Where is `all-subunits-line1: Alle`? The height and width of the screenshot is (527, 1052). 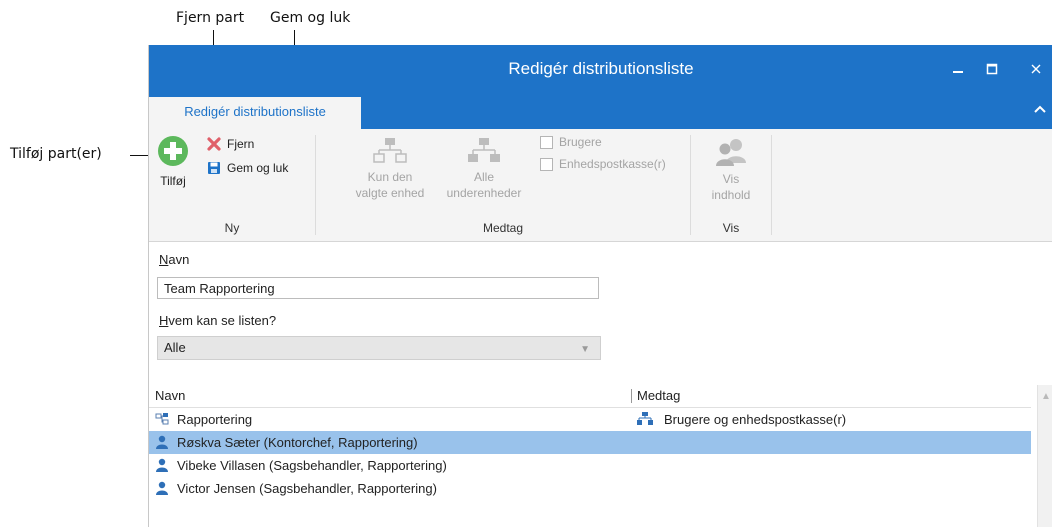
all-subunits-line1: Alle is located at coordinates (483, 177).